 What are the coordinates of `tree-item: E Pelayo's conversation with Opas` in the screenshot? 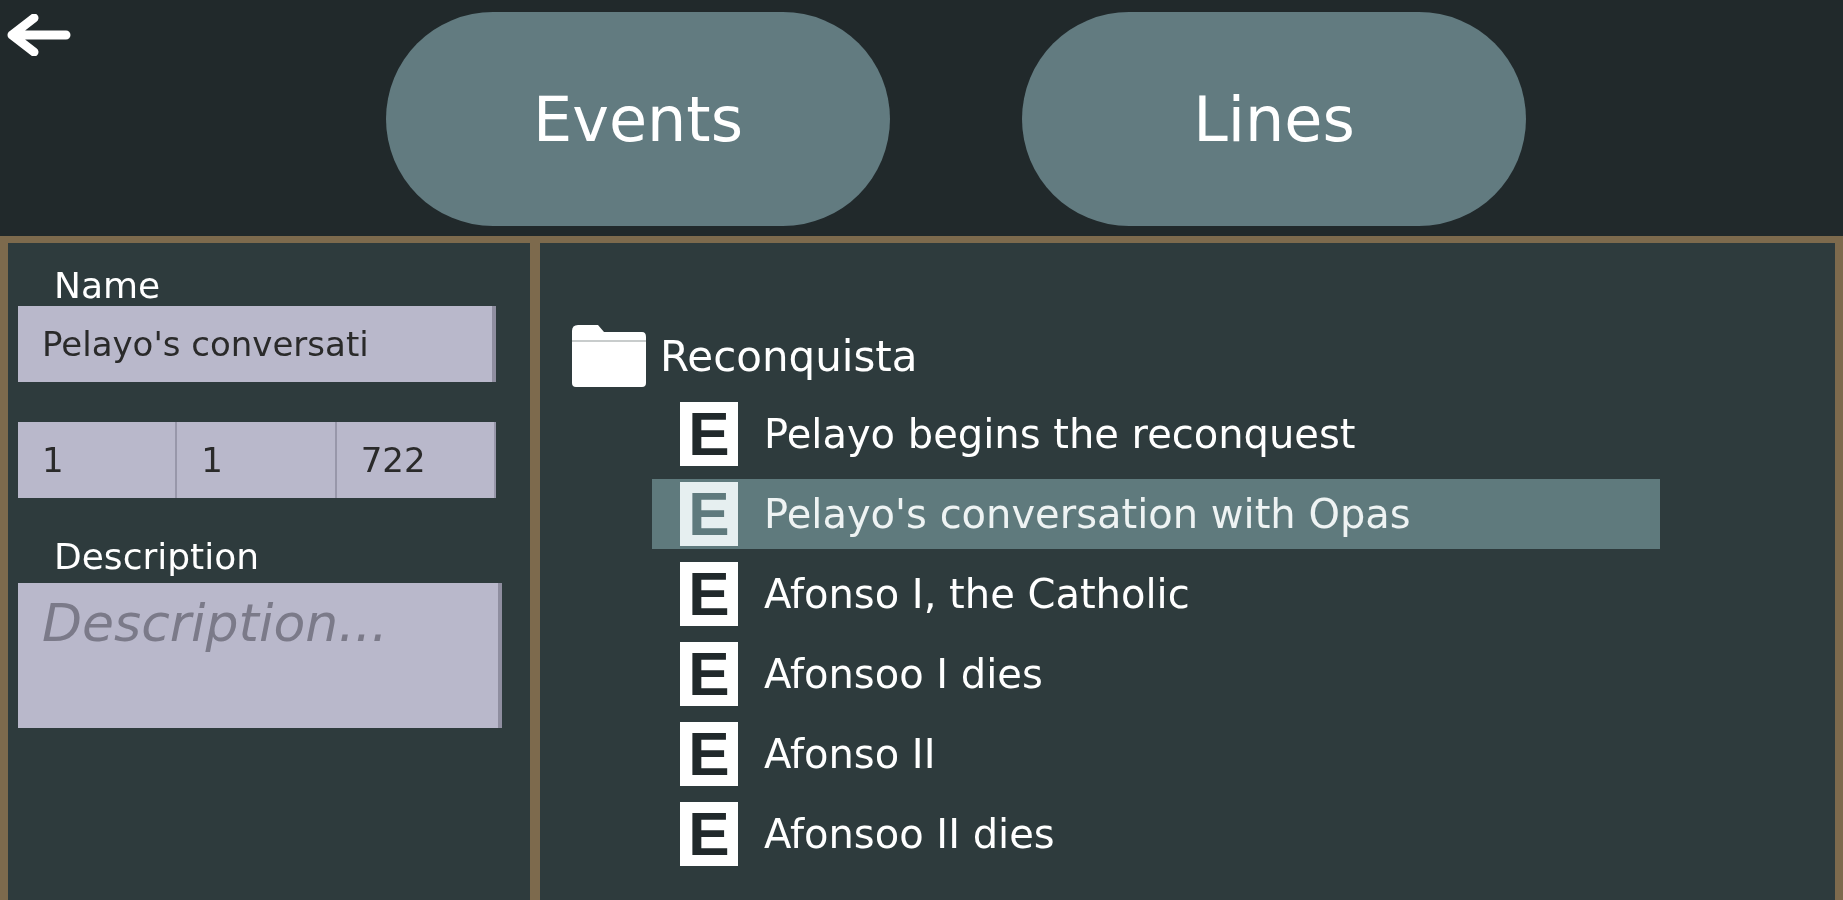 It's located at (1156, 514).